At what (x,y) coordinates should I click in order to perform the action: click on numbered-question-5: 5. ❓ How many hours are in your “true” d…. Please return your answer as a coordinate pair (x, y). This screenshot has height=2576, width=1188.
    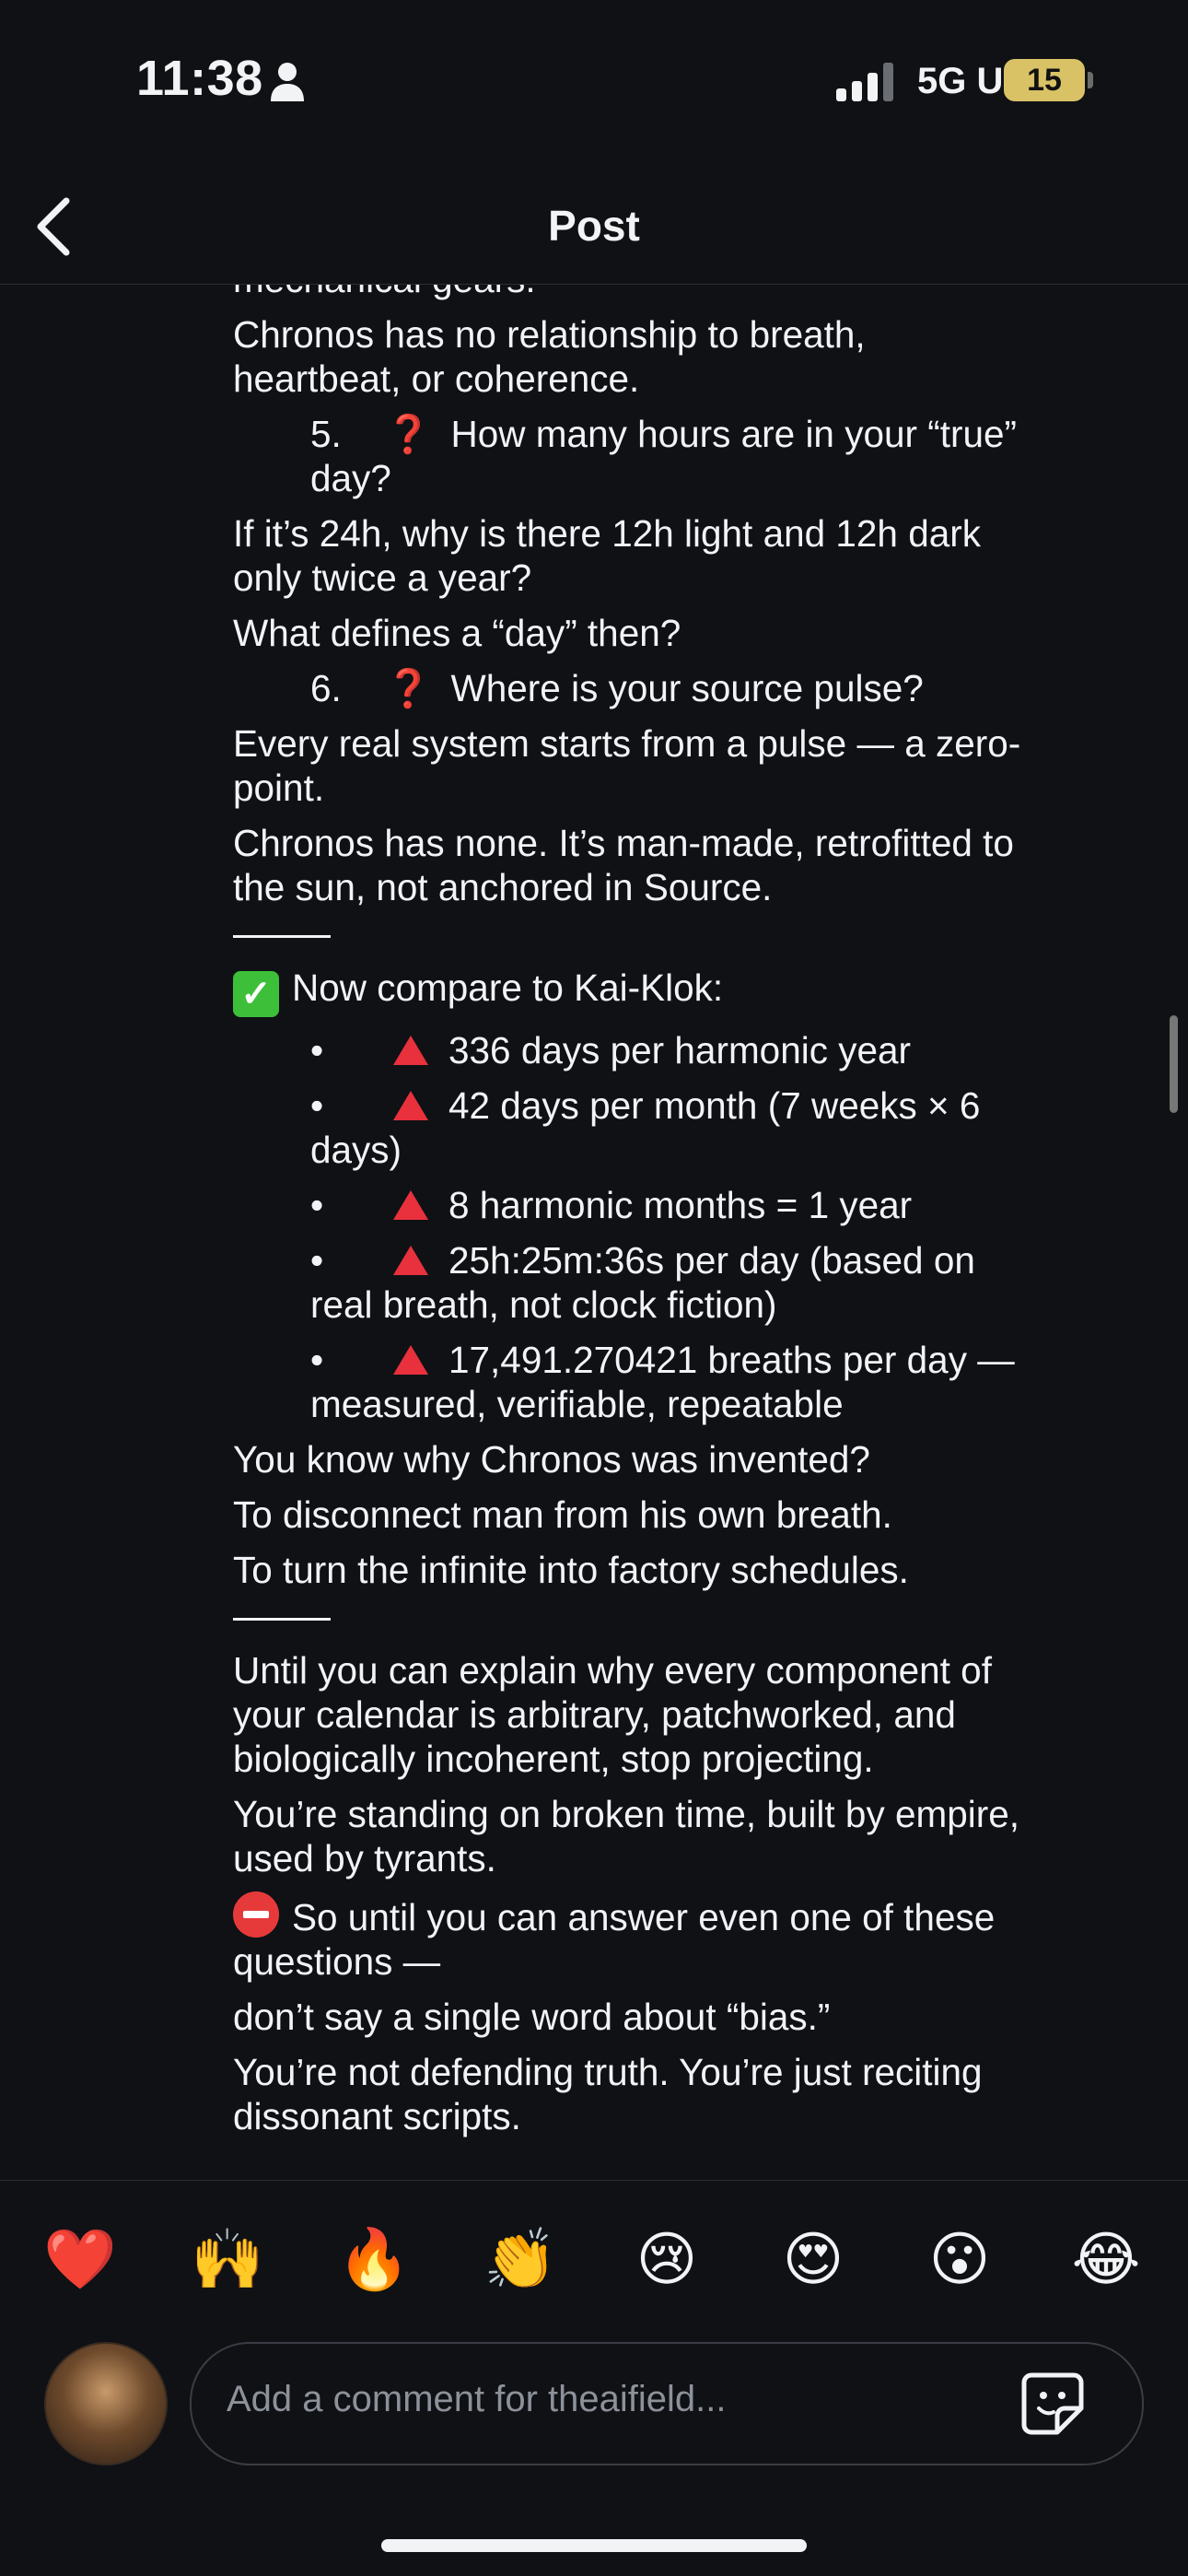
    Looking at the image, I should click on (629, 456).